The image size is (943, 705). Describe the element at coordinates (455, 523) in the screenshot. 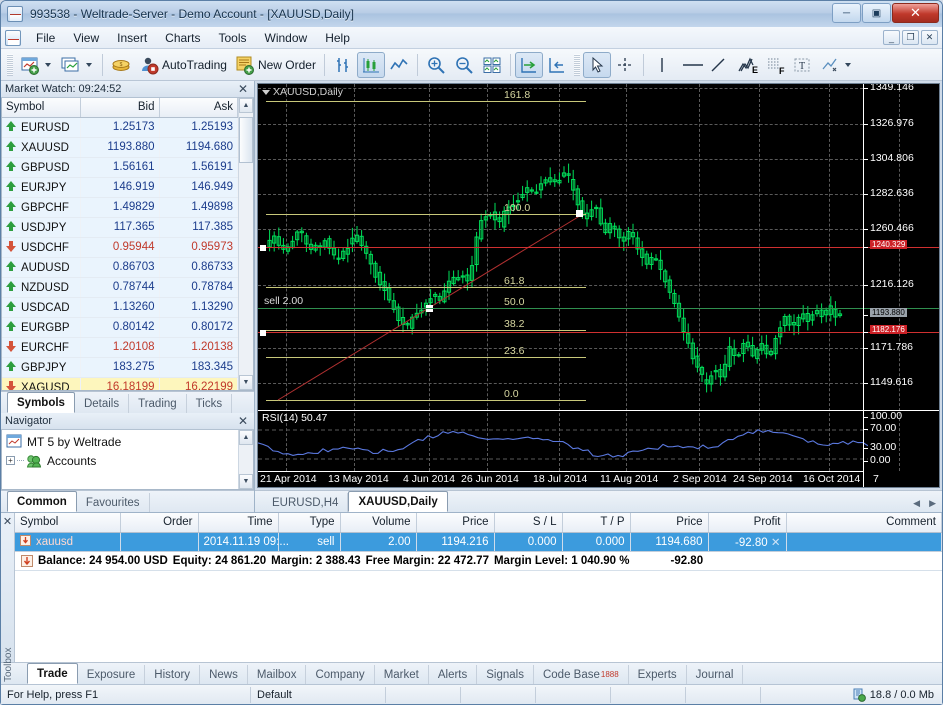

I see `column-header-price-open: Price` at that location.